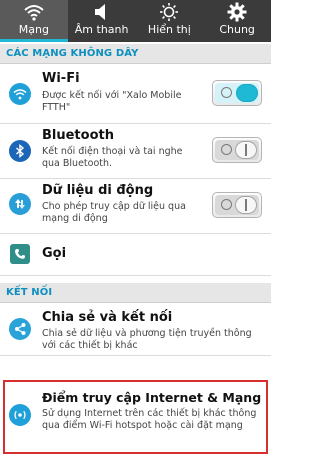 This screenshot has width=320, height=460. Describe the element at coordinates (112, 151) in the screenshot. I see `row-subtitle: Kết nối điện thoại và tai nghe` at that location.